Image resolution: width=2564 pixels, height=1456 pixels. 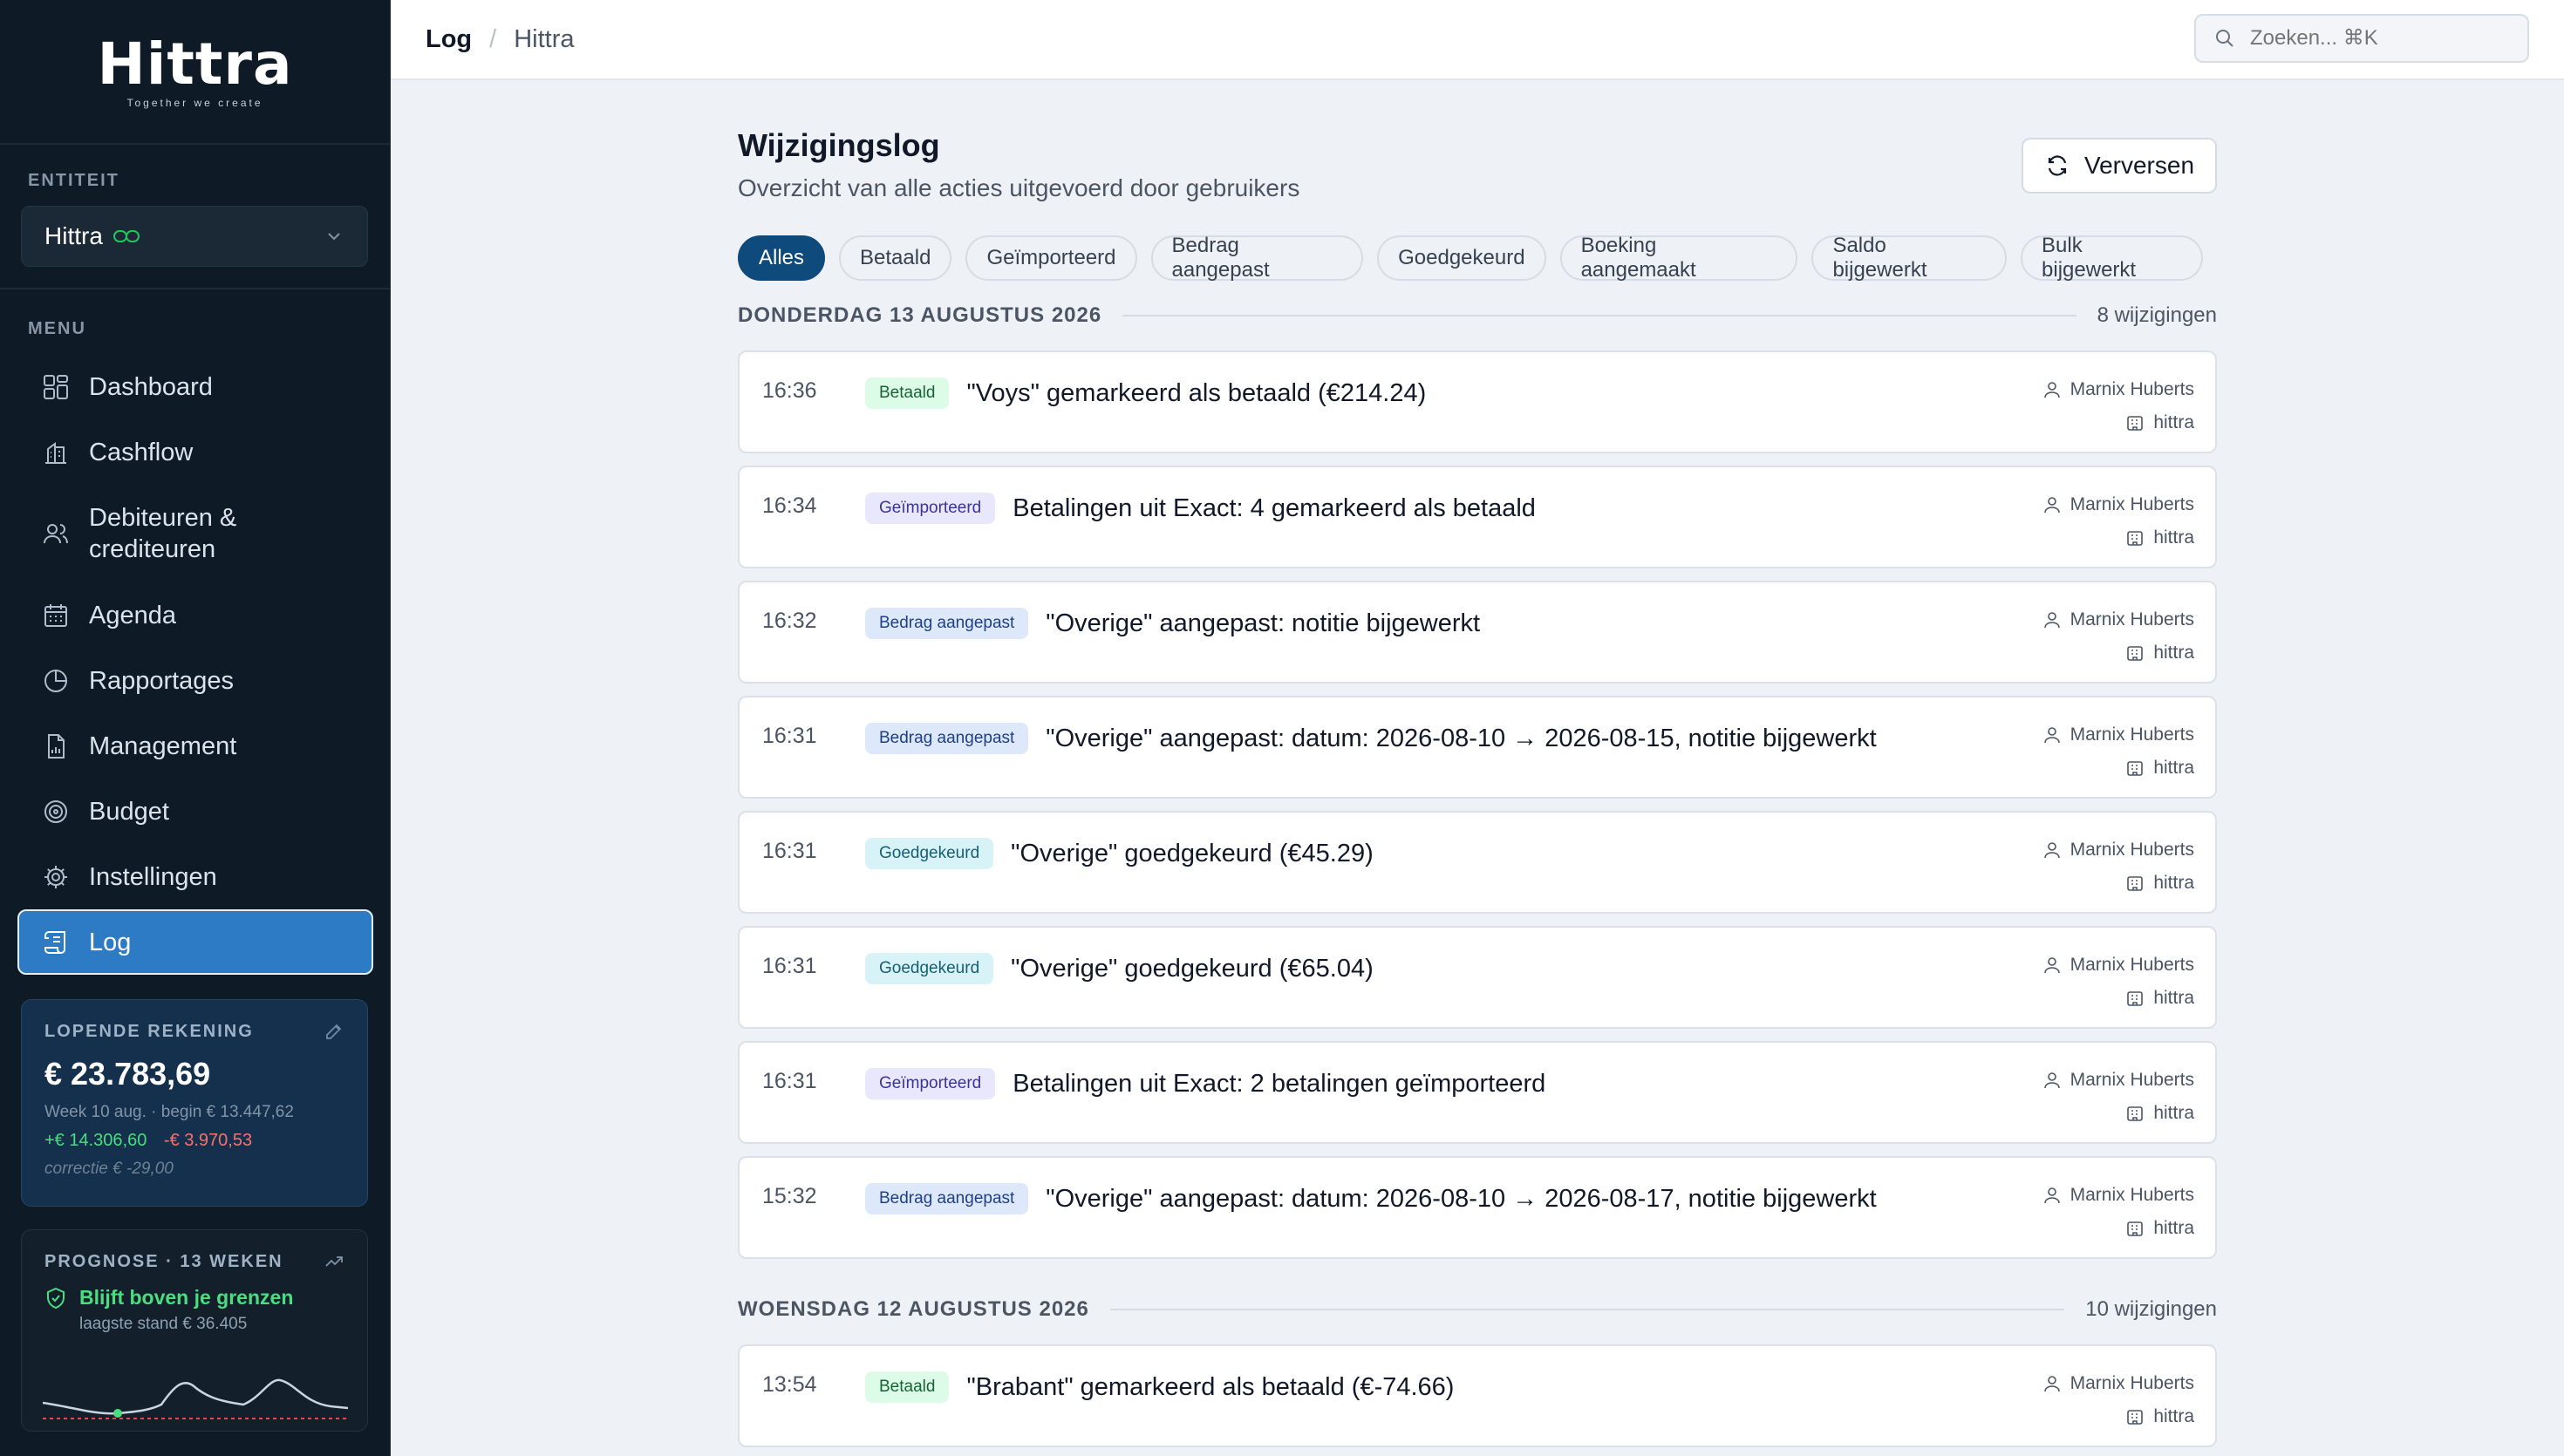 I want to click on shield-check-icon, so click(x=56, y=1298).